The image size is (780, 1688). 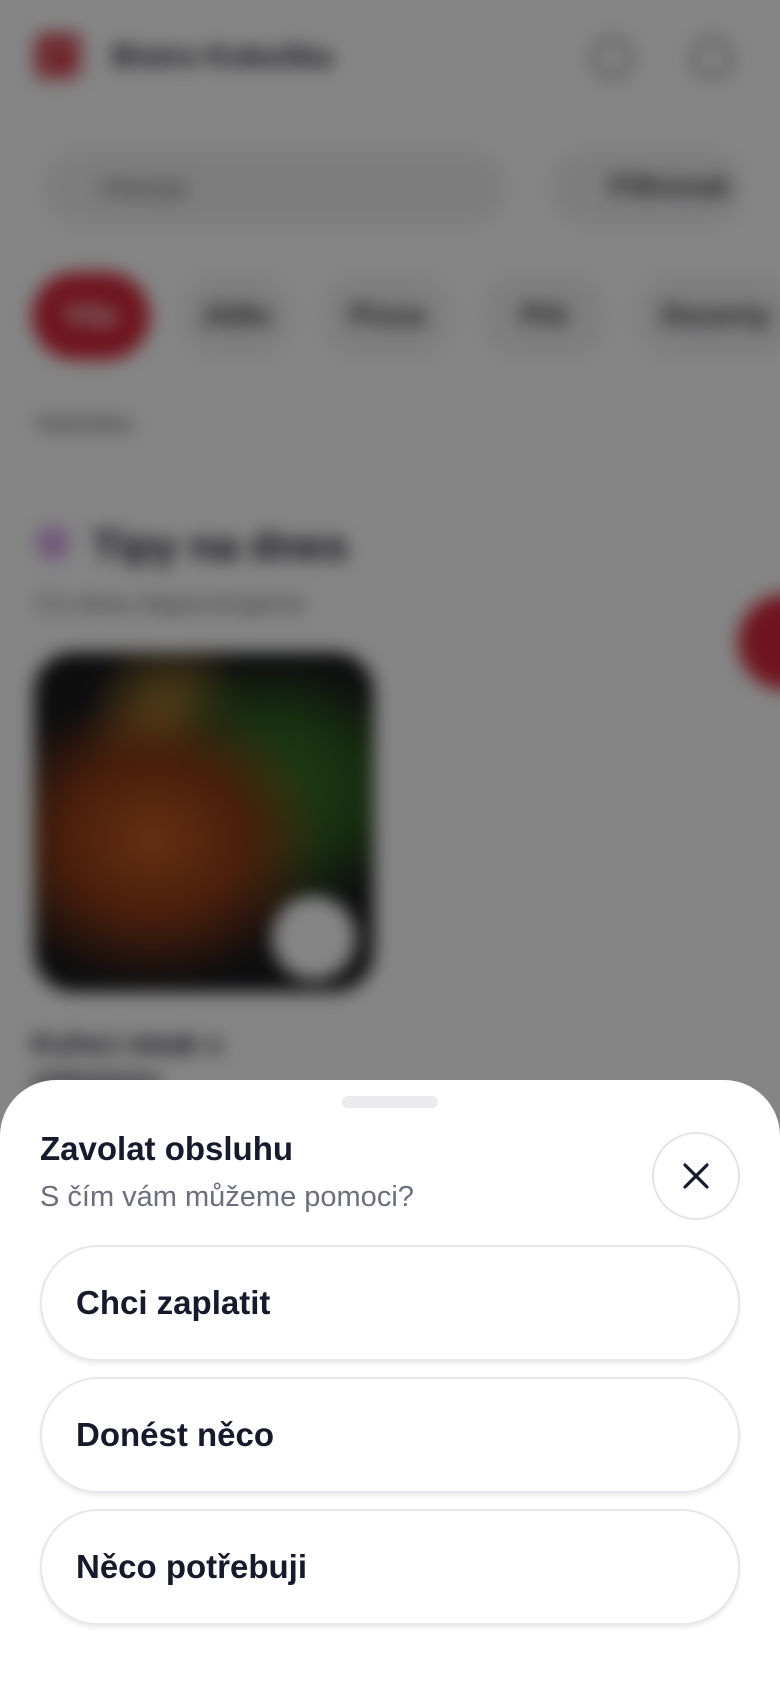 I want to click on close-button, so click(x=696, y=1176).